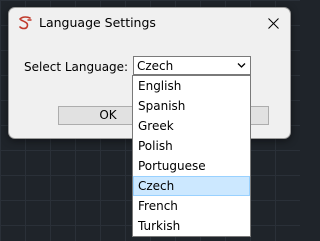 The image size is (320, 241). Describe the element at coordinates (191, 86) in the screenshot. I see `dropdown-option-english: English` at that location.